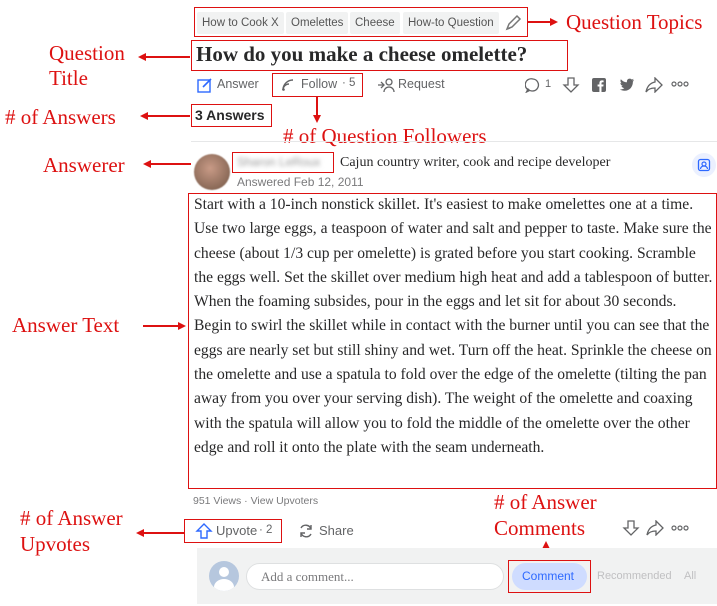  What do you see at coordinates (454, 141) in the screenshot?
I see `divider` at bounding box center [454, 141].